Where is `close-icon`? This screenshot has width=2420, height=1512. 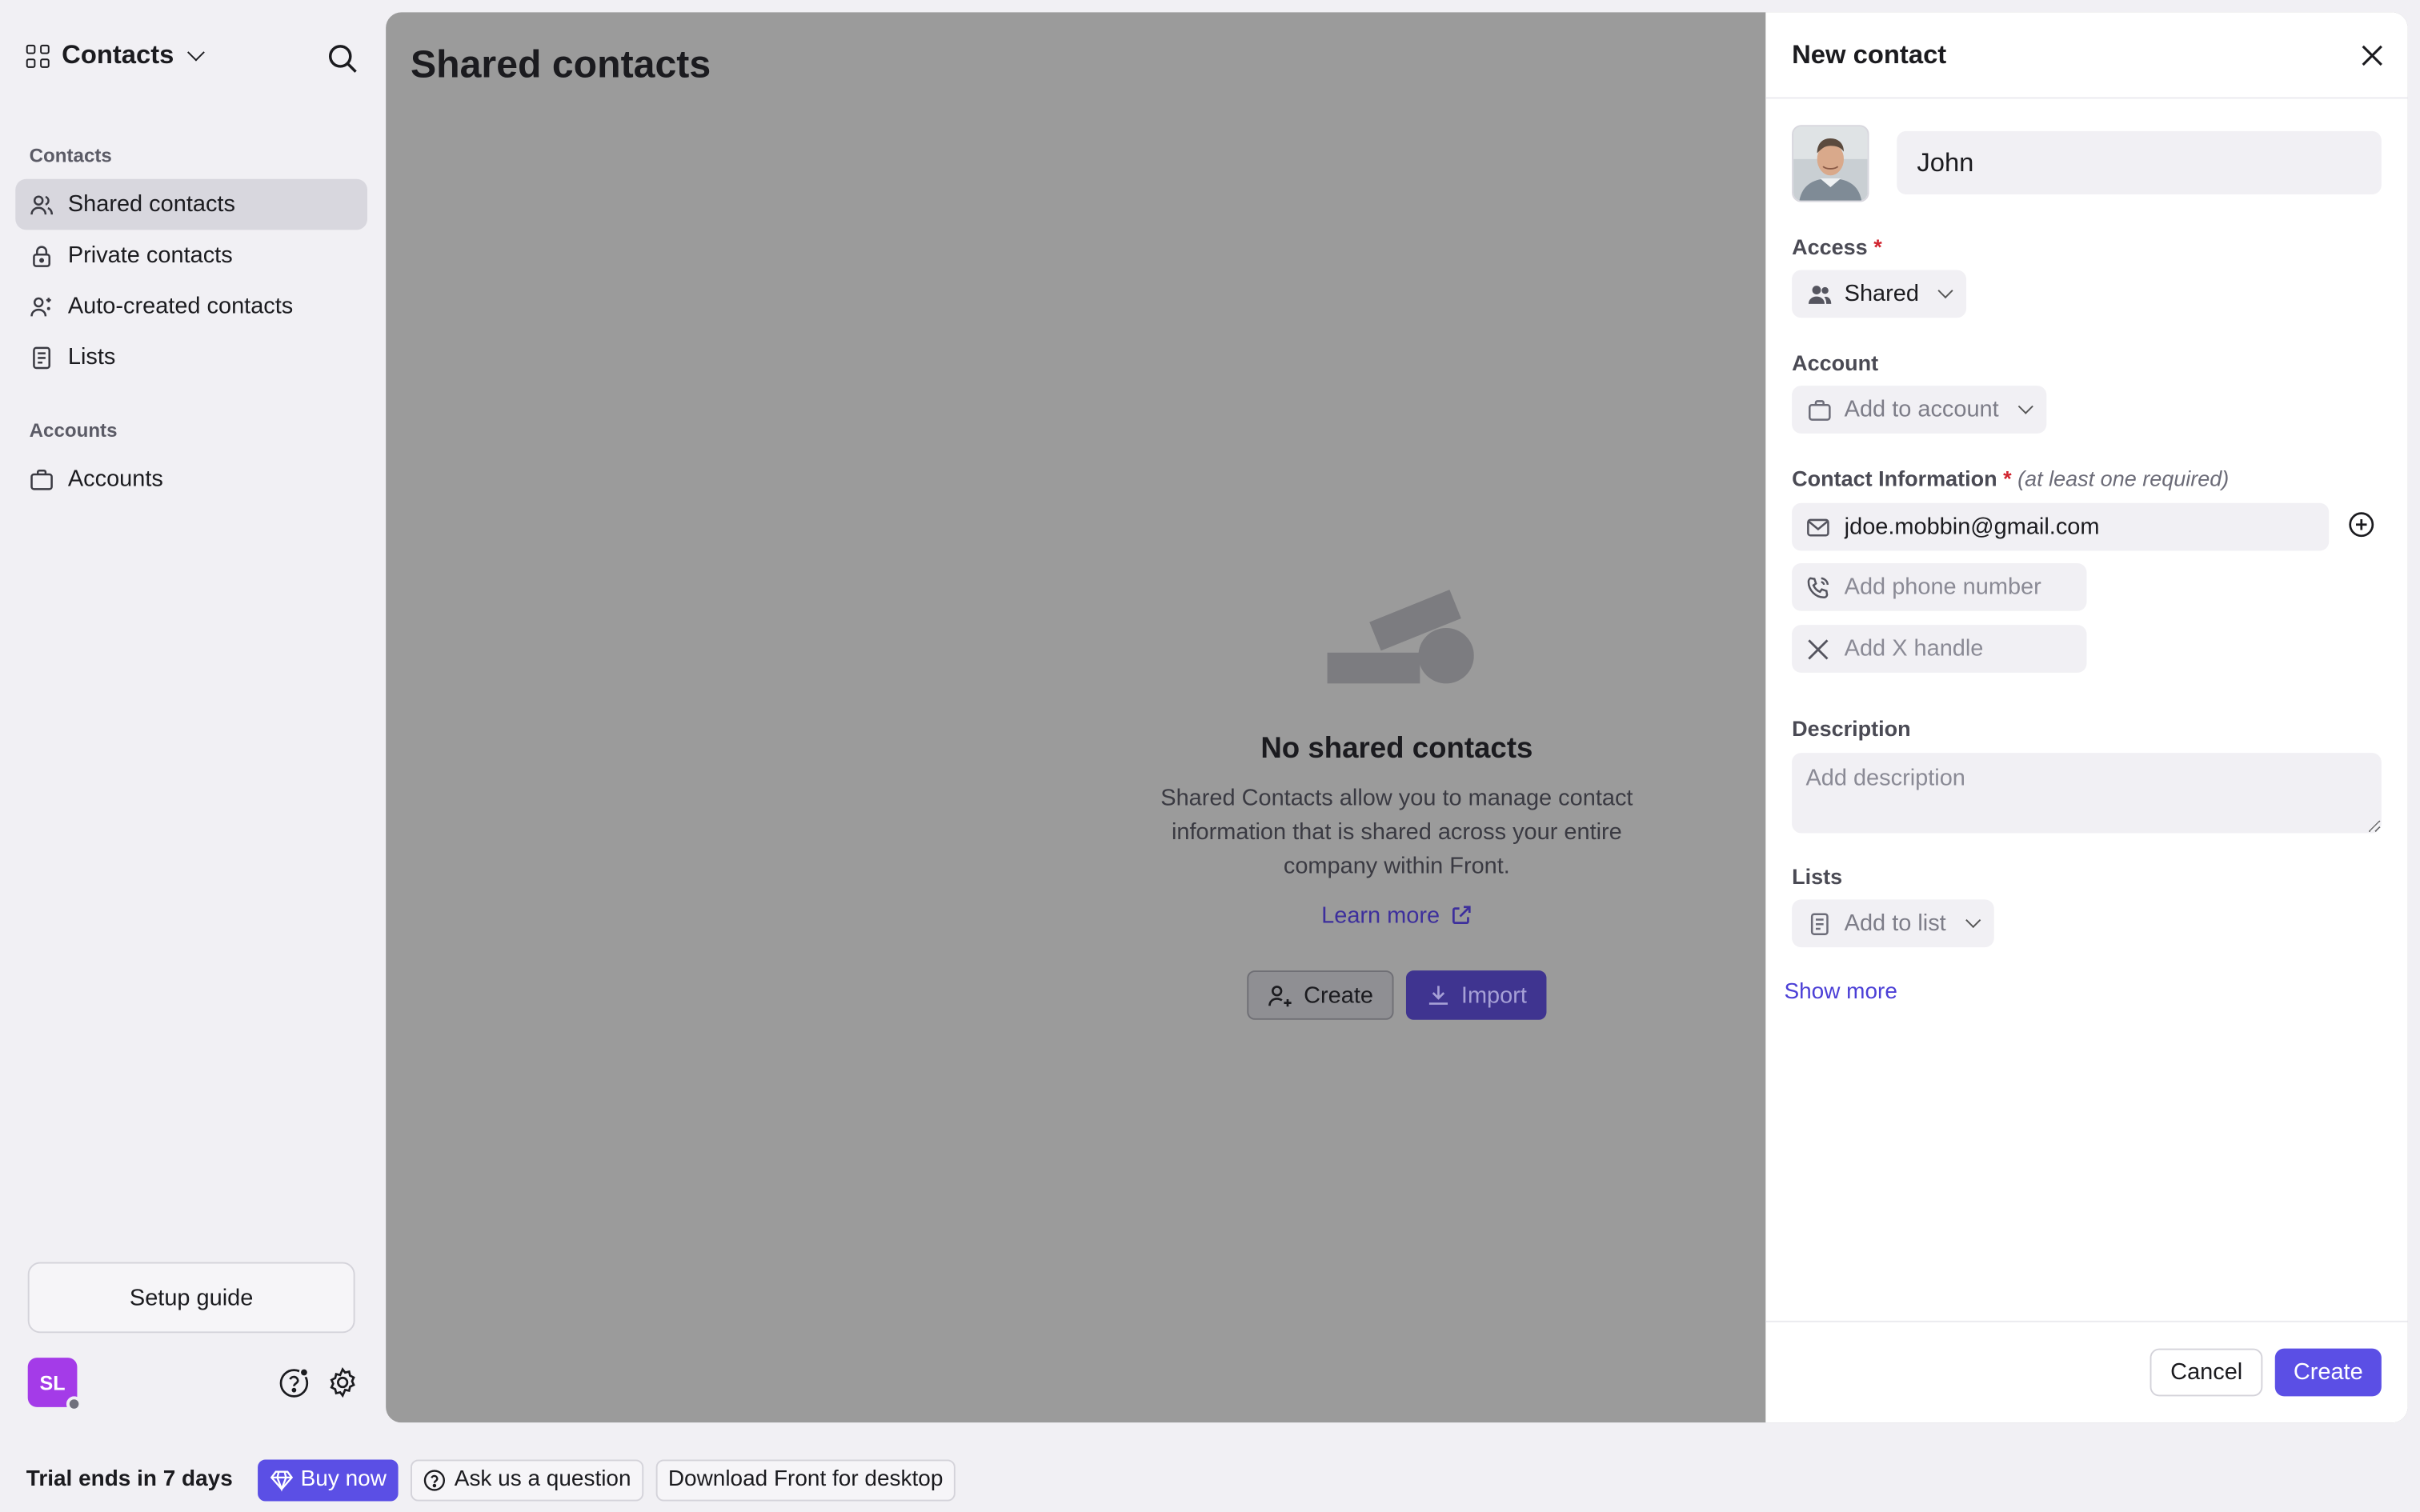
close-icon is located at coordinates (2372, 56).